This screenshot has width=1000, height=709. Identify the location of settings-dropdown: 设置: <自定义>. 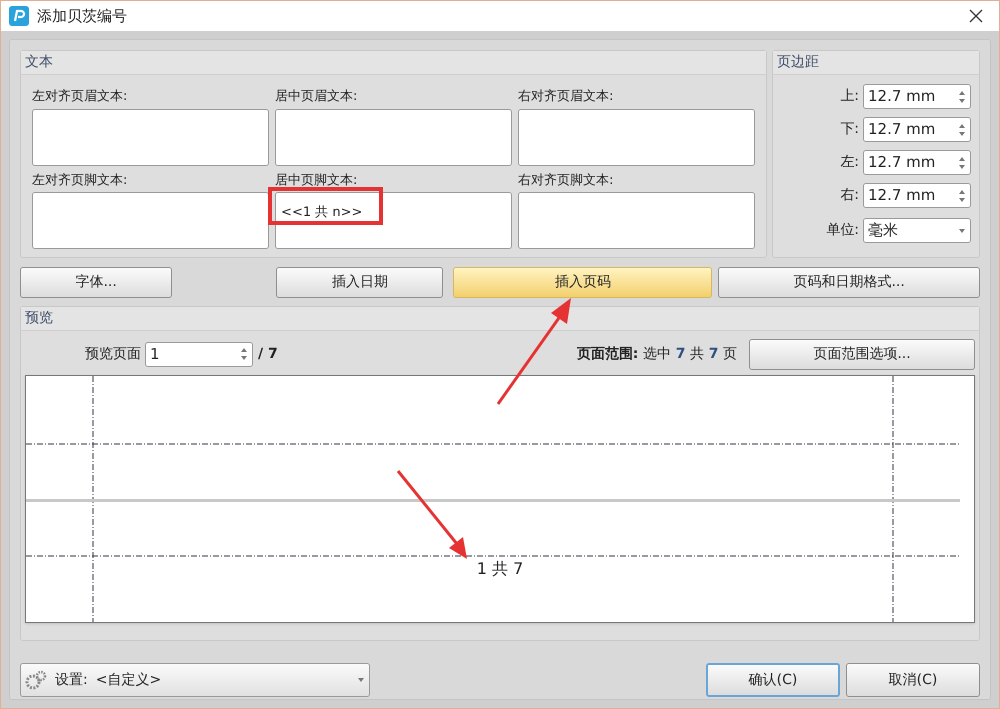
(195, 680).